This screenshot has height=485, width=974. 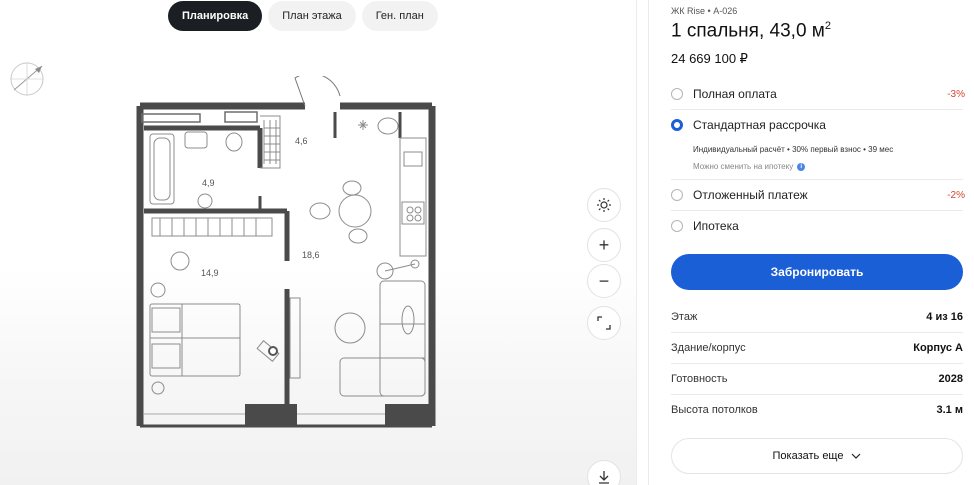 What do you see at coordinates (677, 195) in the screenshot?
I see `radio-deferred-payment` at bounding box center [677, 195].